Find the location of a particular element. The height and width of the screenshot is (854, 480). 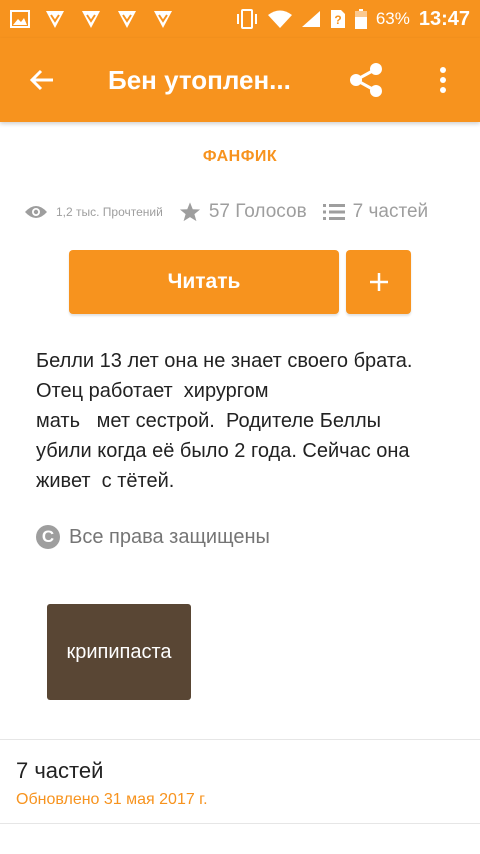

story-category: ФАНФИК is located at coordinates (240, 157).